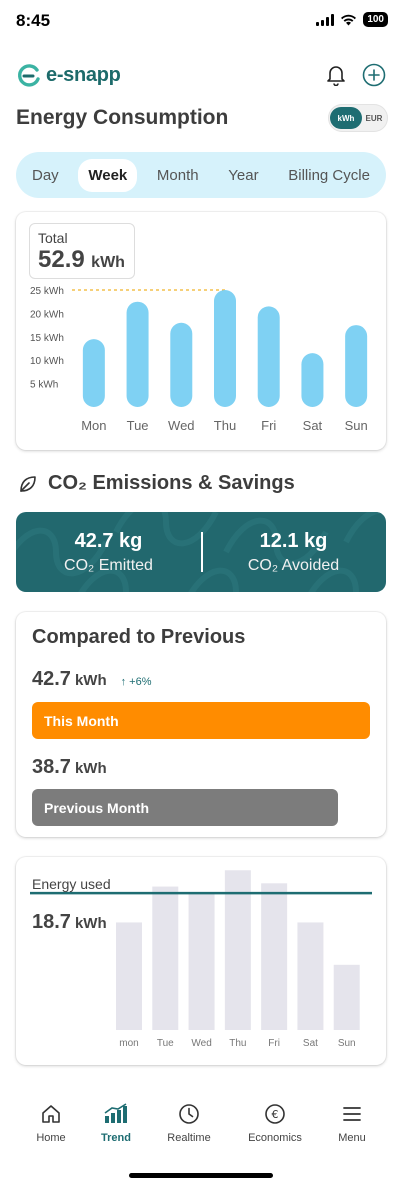  What do you see at coordinates (325, 19) in the screenshot?
I see `signal-icon` at bounding box center [325, 19].